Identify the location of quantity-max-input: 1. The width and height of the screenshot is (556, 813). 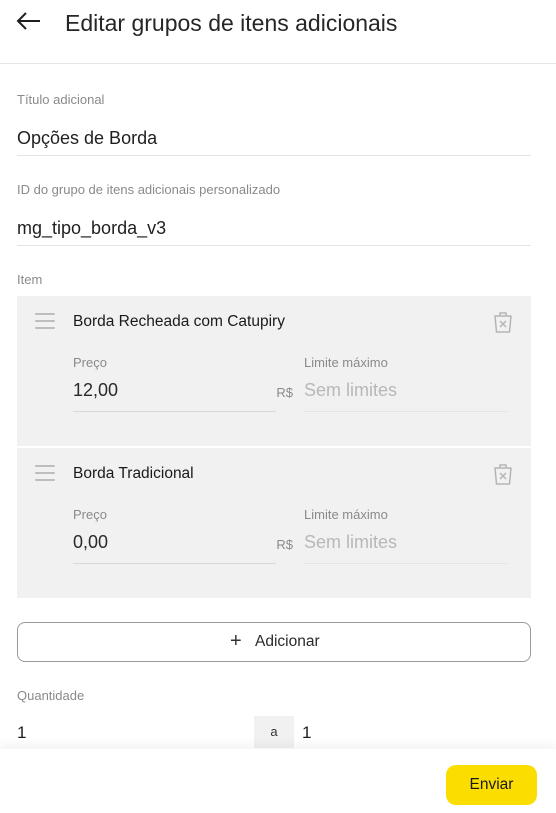
(306, 733).